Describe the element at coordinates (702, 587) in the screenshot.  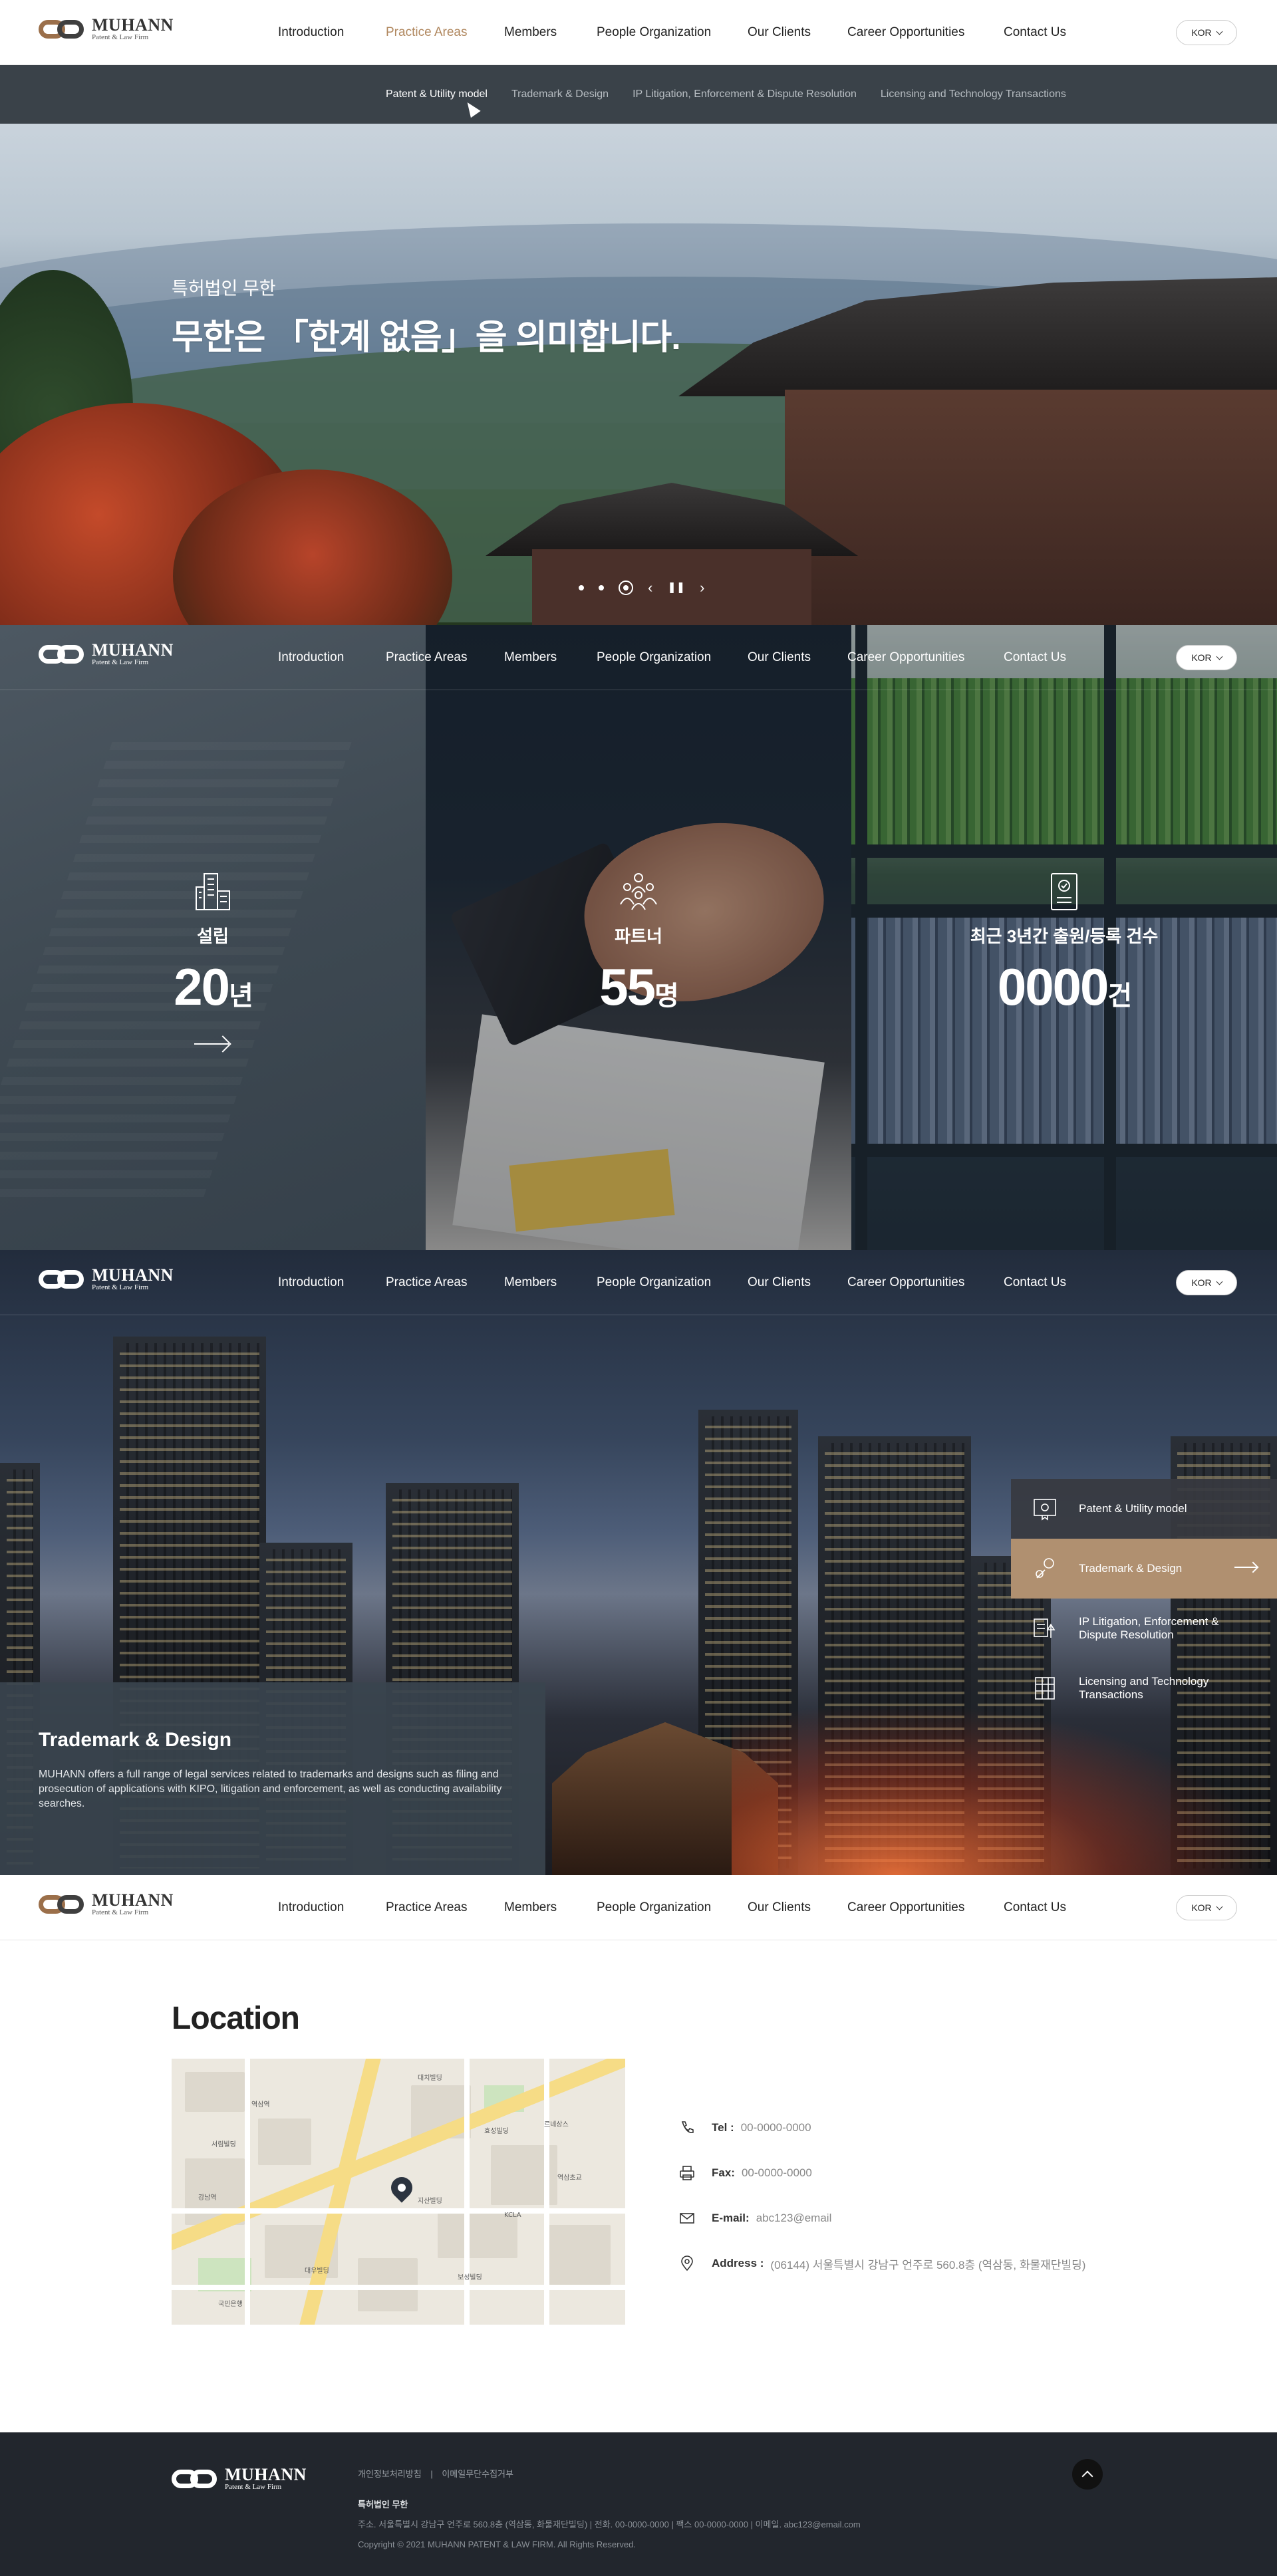
I see `next-slide-icon: ›` at that location.